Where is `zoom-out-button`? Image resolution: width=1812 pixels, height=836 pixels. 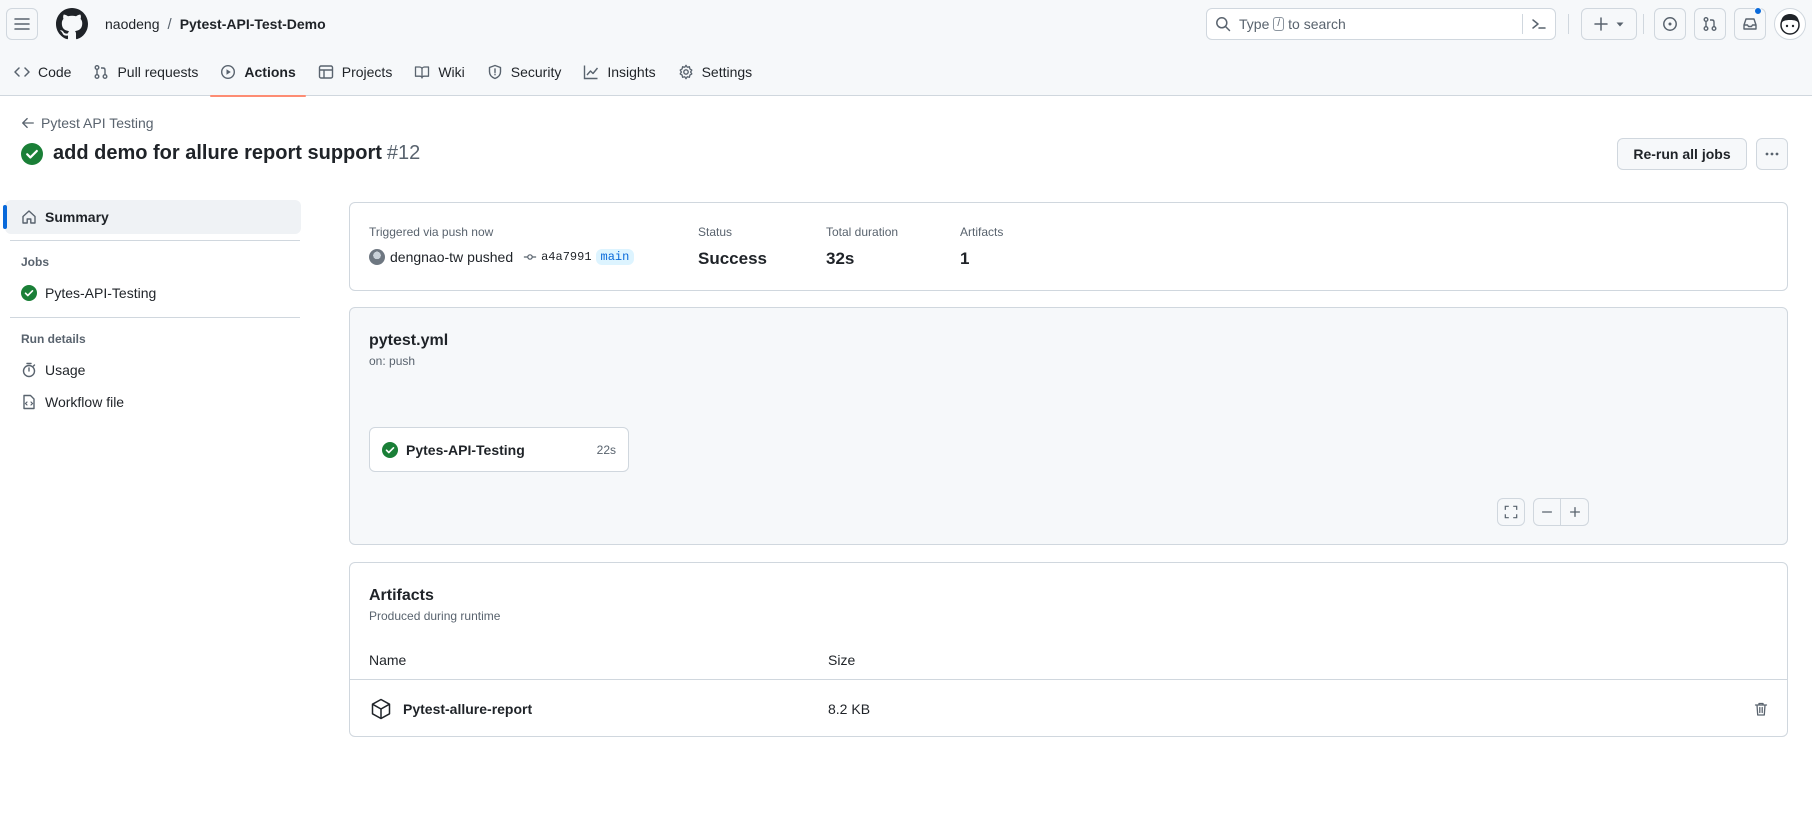 zoom-out-button is located at coordinates (1547, 512).